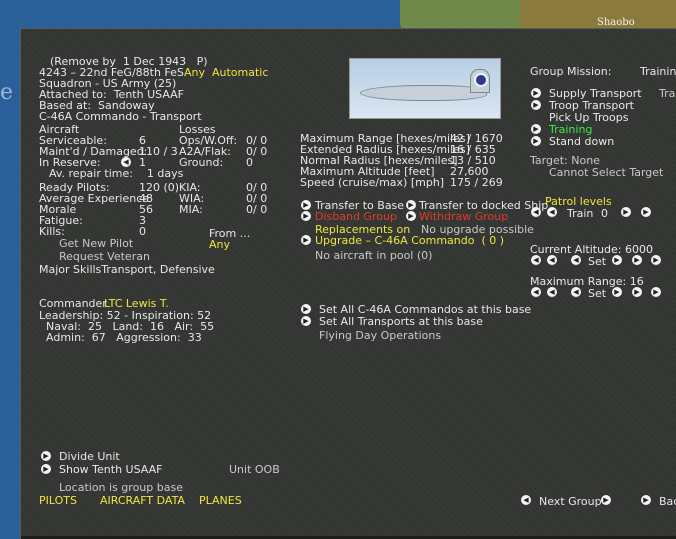 The image size is (676, 539). What do you see at coordinates (121, 487) in the screenshot?
I see `location-note: Location is group base` at bounding box center [121, 487].